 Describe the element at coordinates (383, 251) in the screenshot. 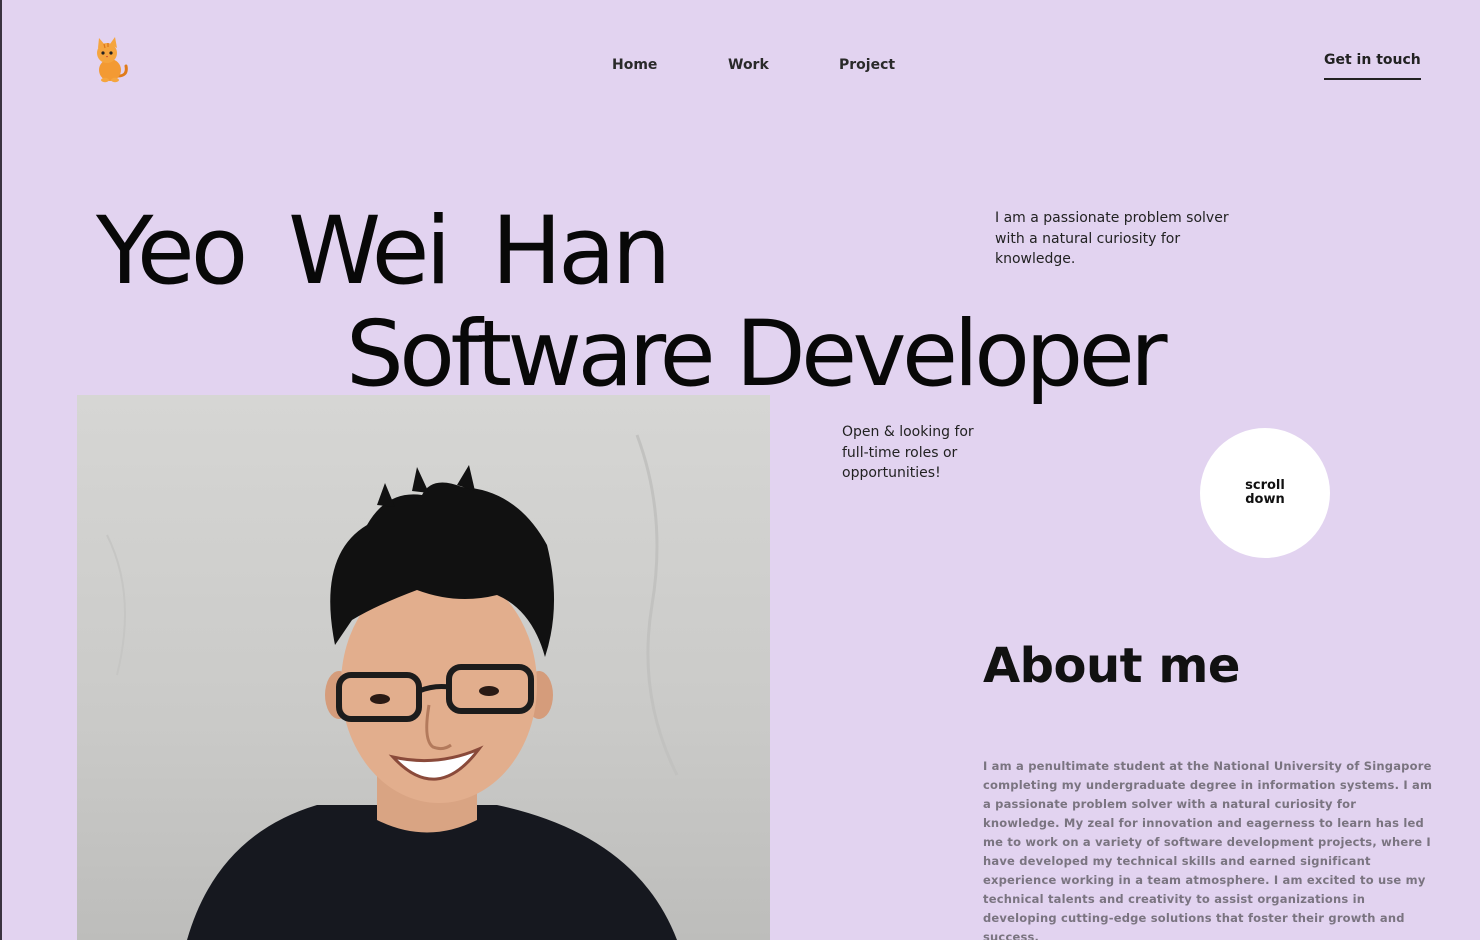

I see `hero-name: Yeo Wei Han` at that location.